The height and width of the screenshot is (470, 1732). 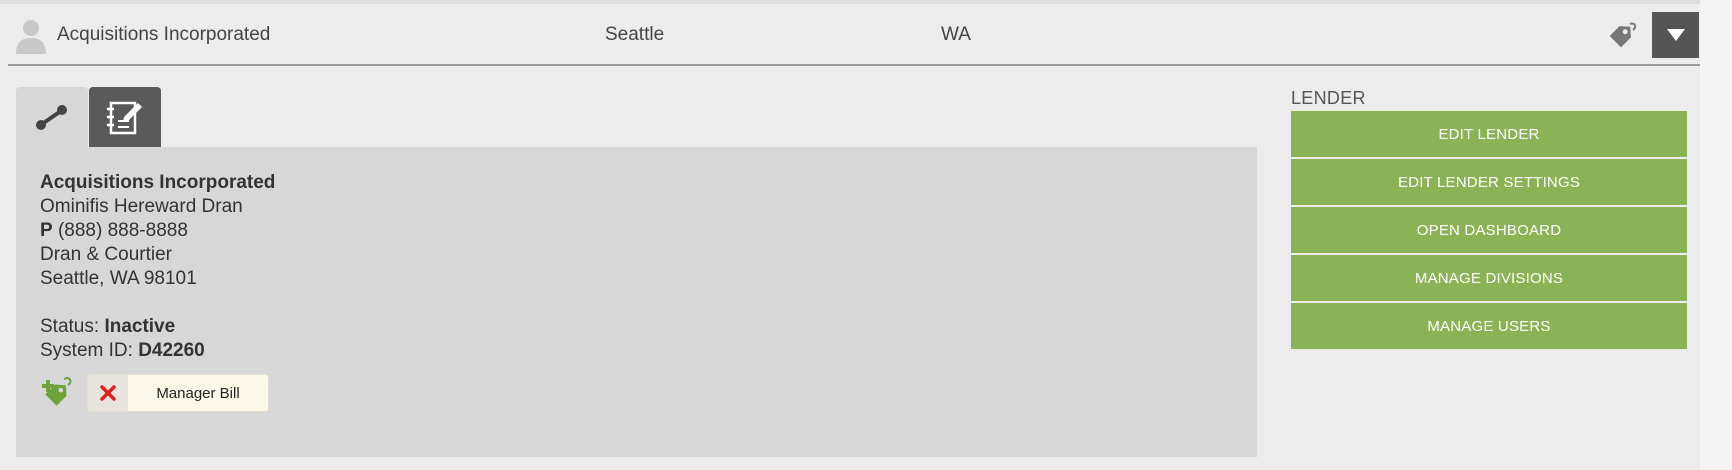 I want to click on notes-icon, so click(x=124, y=118).